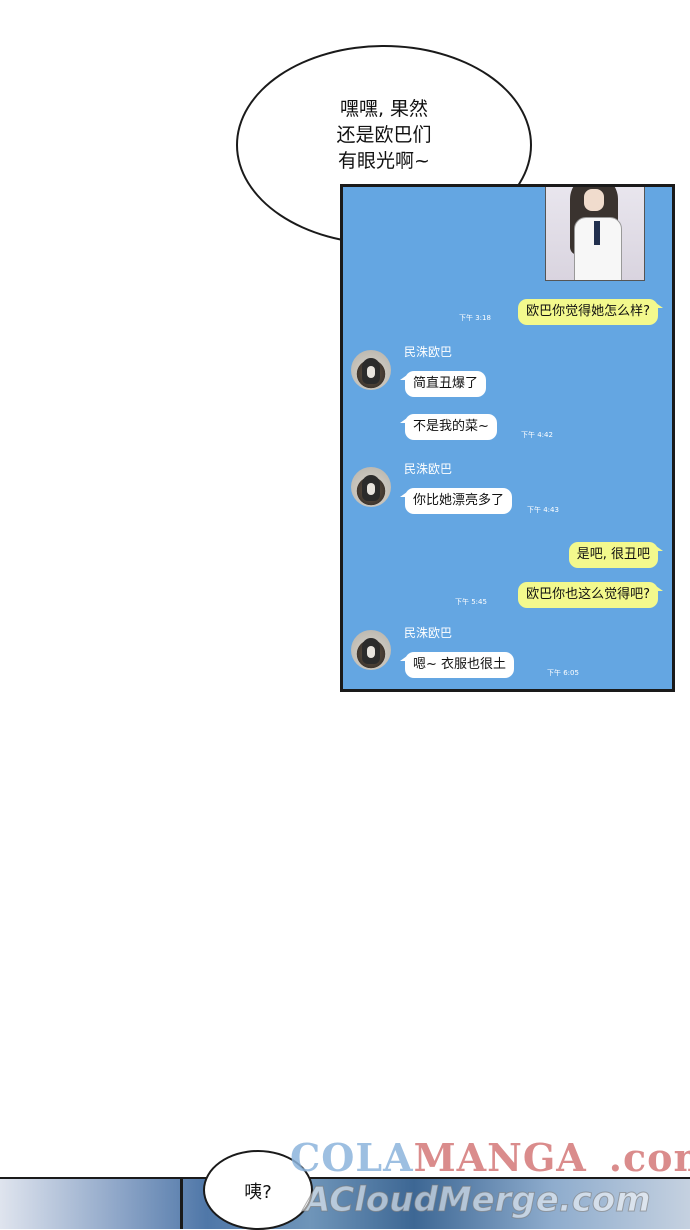 The height and width of the screenshot is (1230, 690). What do you see at coordinates (563, 673) in the screenshot?
I see `message-time: 下午 6:05` at bounding box center [563, 673].